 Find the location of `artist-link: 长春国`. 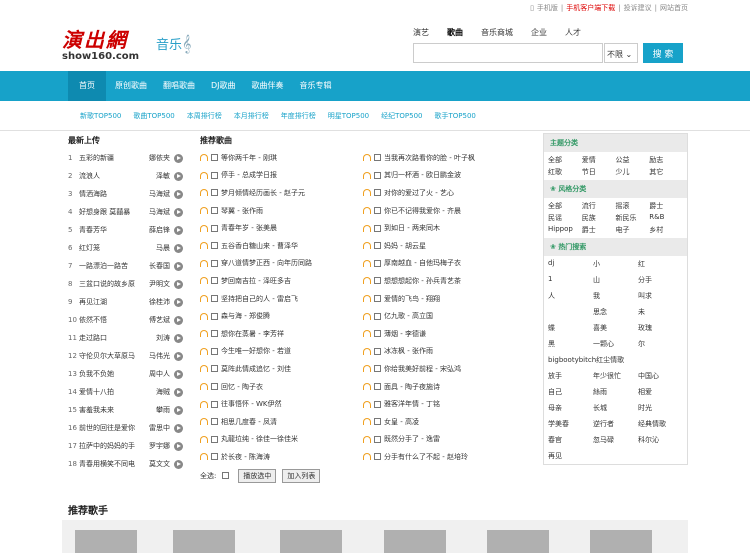

artist-link: 长春国 is located at coordinates (155, 266).